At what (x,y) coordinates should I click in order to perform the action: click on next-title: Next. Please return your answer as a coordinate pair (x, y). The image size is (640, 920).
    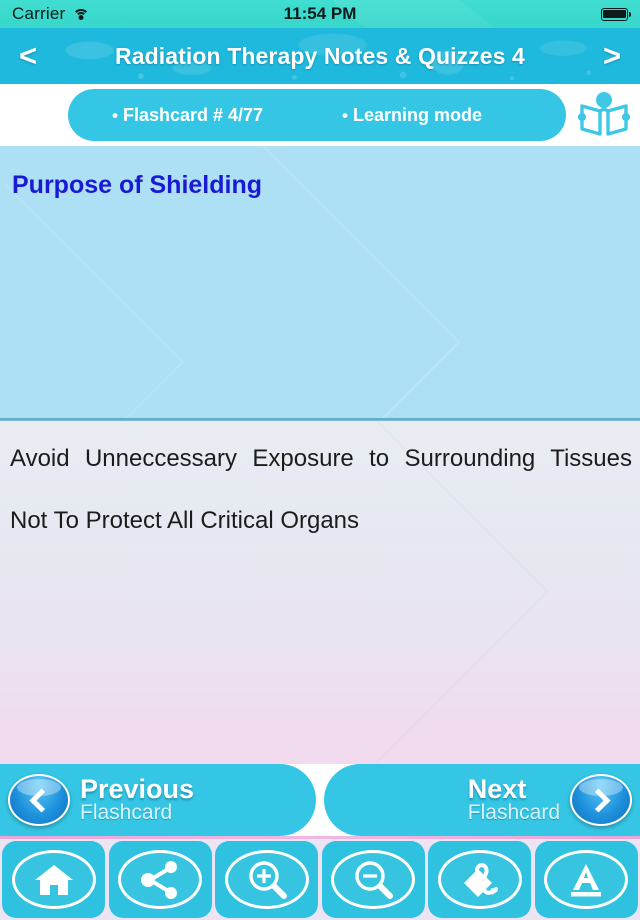
    Looking at the image, I should click on (497, 788).